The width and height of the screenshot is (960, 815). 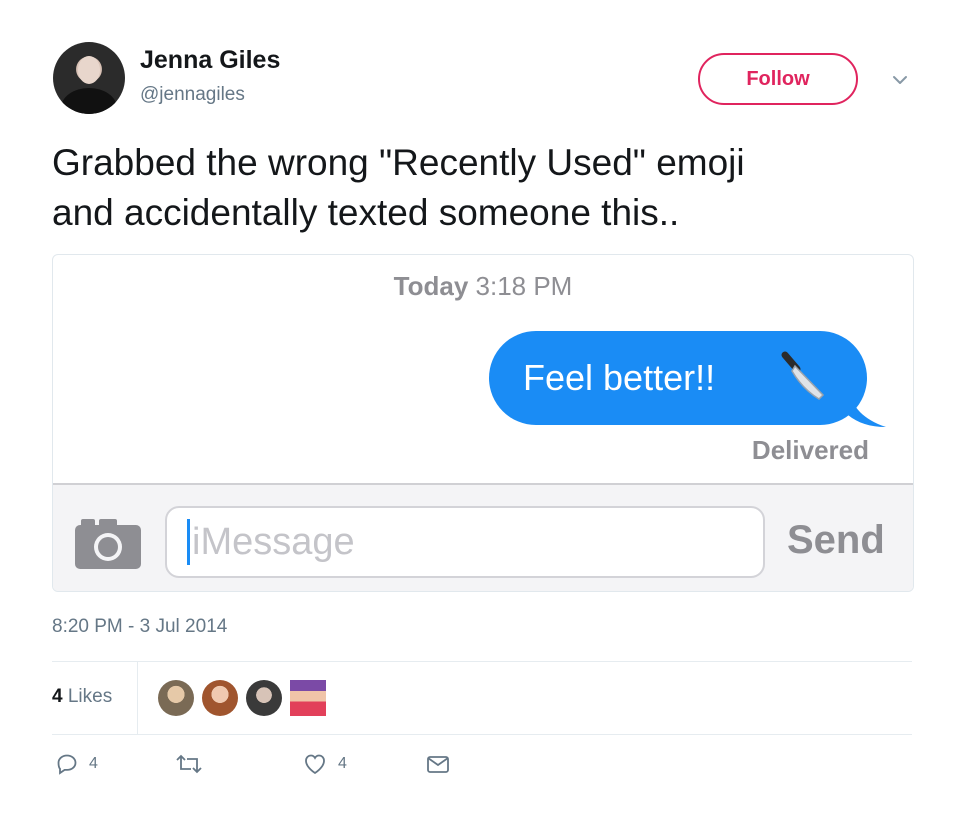 What do you see at coordinates (619, 377) in the screenshot?
I see `message-text: Feel better!!` at bounding box center [619, 377].